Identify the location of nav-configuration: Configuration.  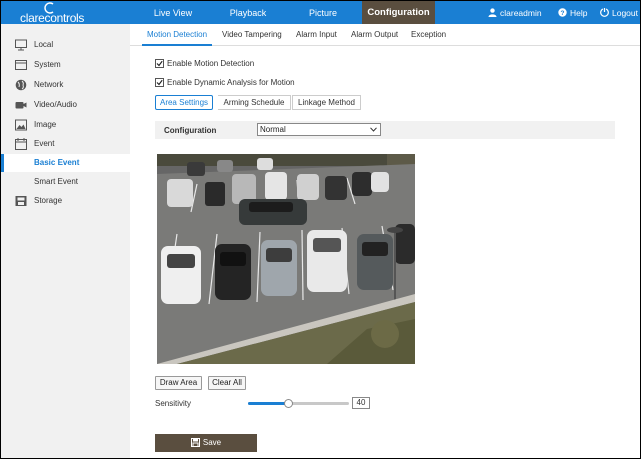
(398, 13).